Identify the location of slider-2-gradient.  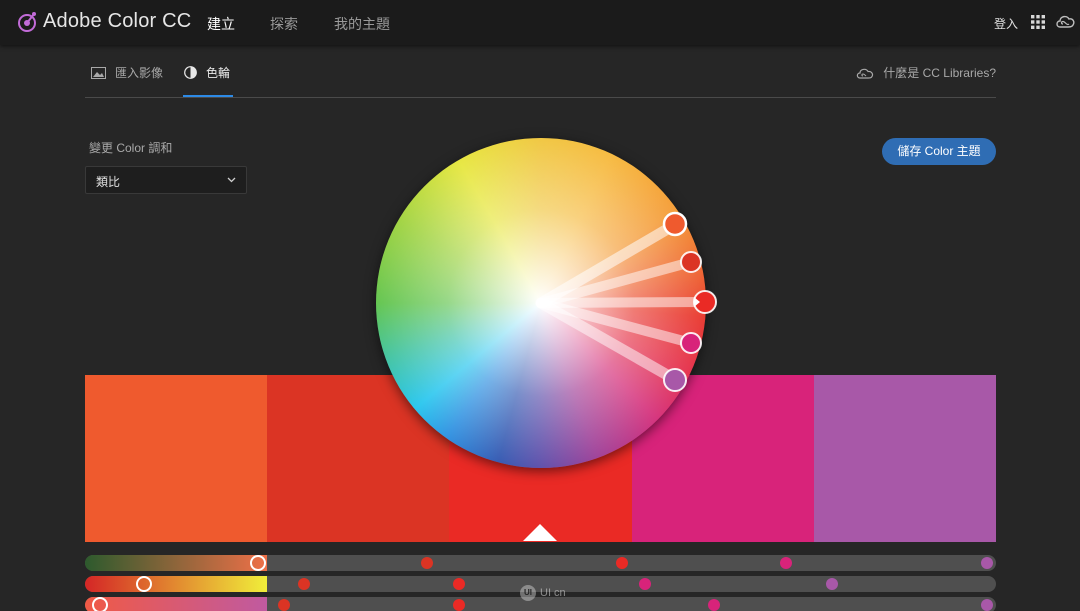
(176, 584).